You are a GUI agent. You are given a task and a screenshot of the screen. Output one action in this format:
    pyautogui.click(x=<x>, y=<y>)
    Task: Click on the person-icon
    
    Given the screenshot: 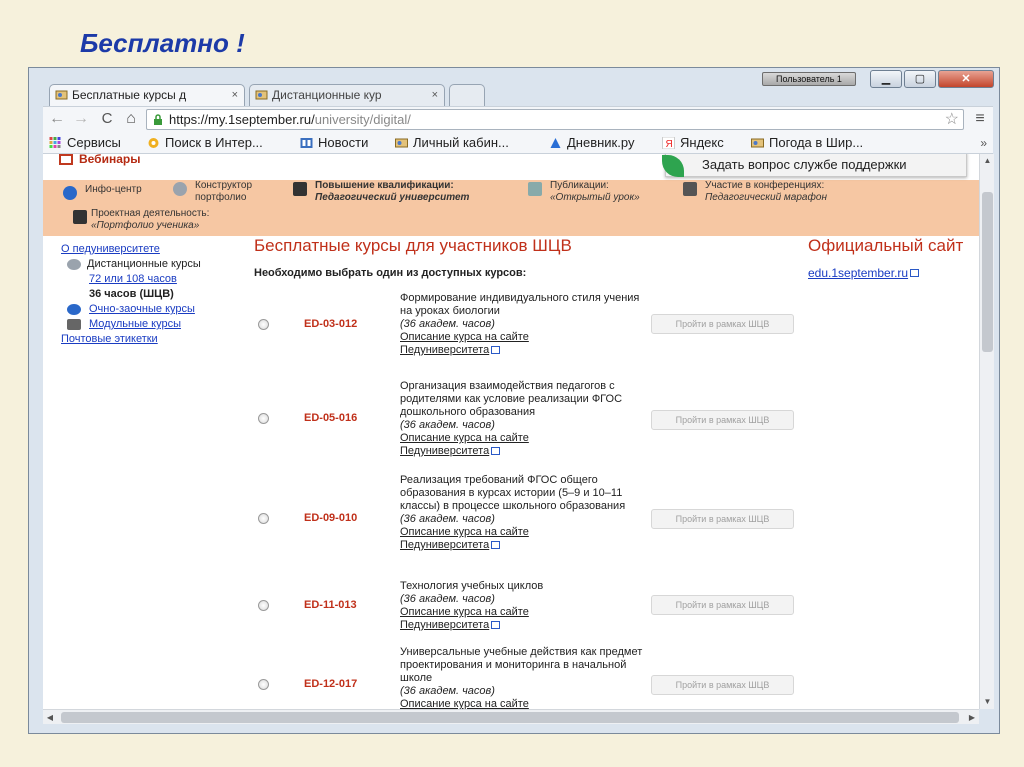 What is the action you would take?
    pyautogui.click(x=74, y=309)
    